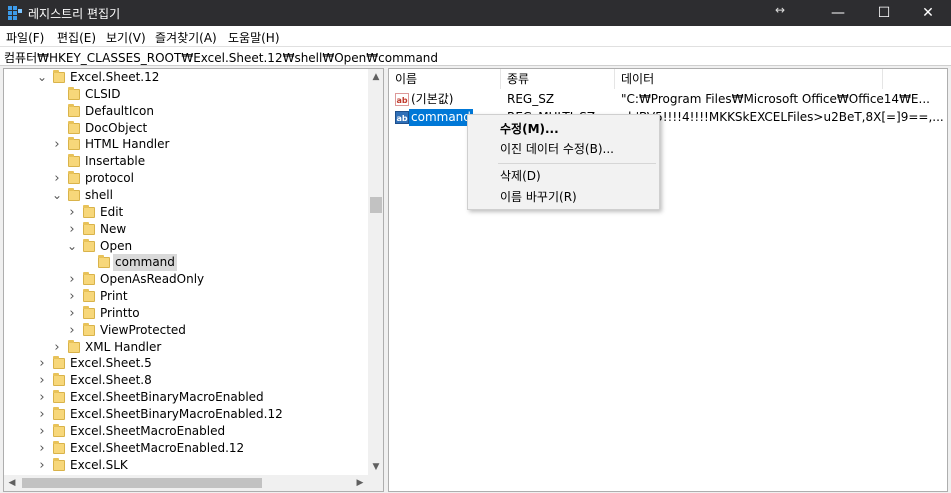 The image size is (951, 493). What do you see at coordinates (186, 195) in the screenshot?
I see `tree-item: ⌄ shell` at bounding box center [186, 195].